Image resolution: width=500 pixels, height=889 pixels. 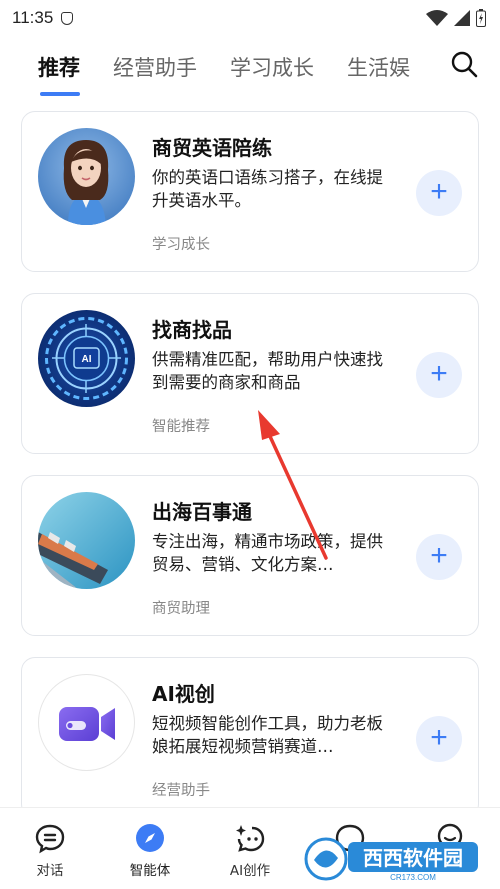 What do you see at coordinates (59, 74) in the screenshot?
I see `tab-recommend: 推荐` at bounding box center [59, 74].